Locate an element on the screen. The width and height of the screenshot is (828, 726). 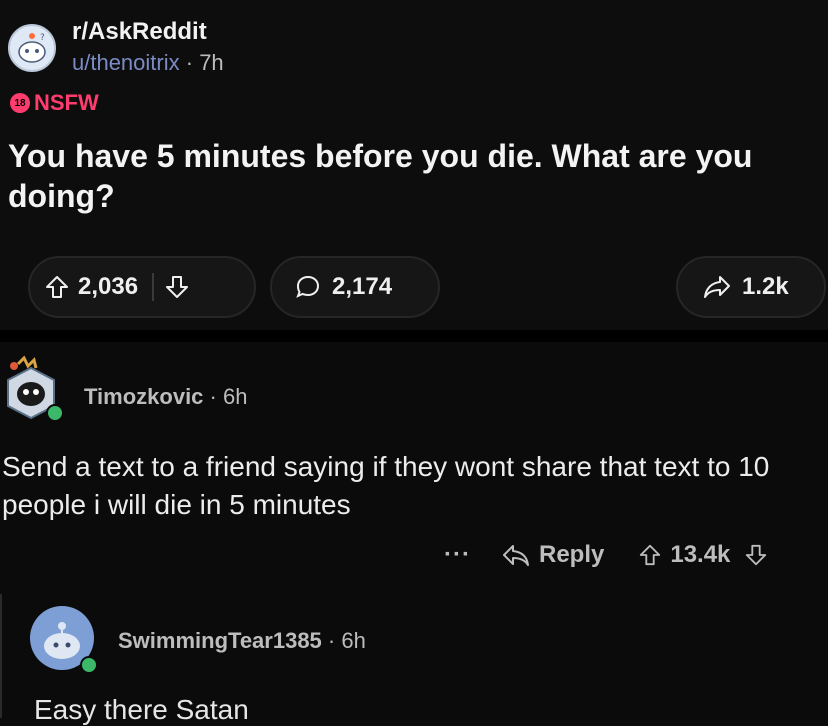
comment-author: Timozkovic is located at coordinates (143, 396).